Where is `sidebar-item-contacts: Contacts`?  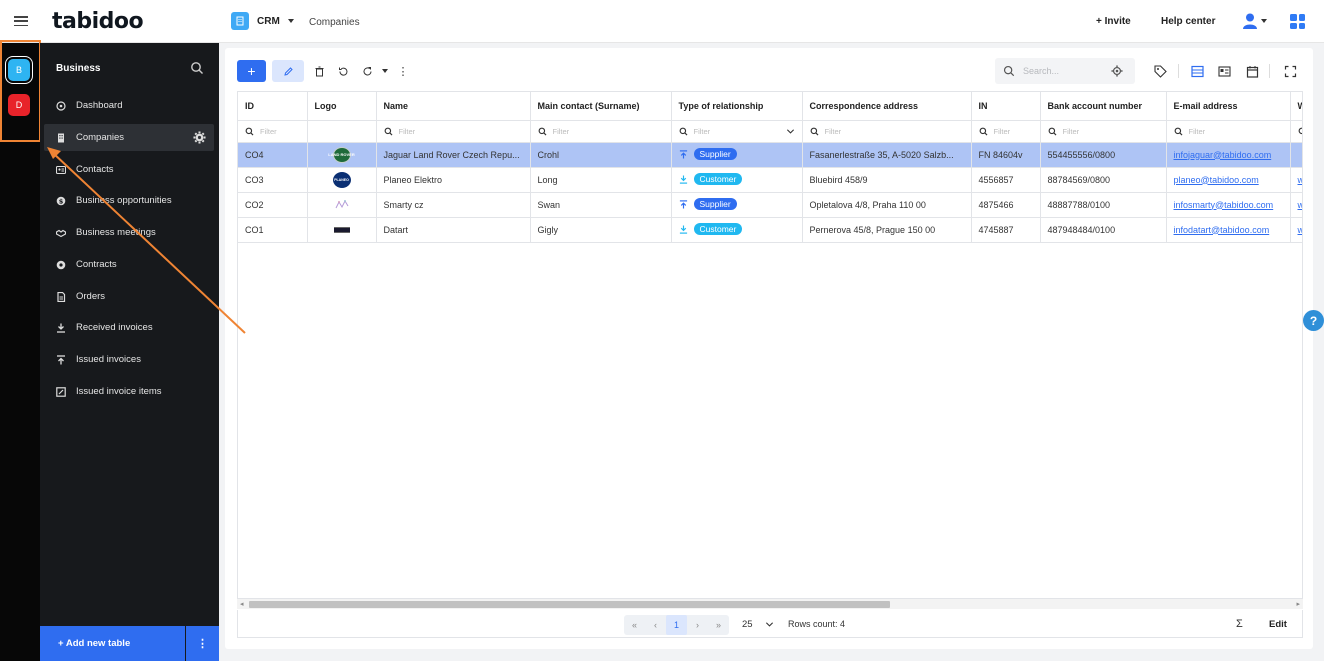
sidebar-item-contacts: Contacts is located at coordinates (129, 169).